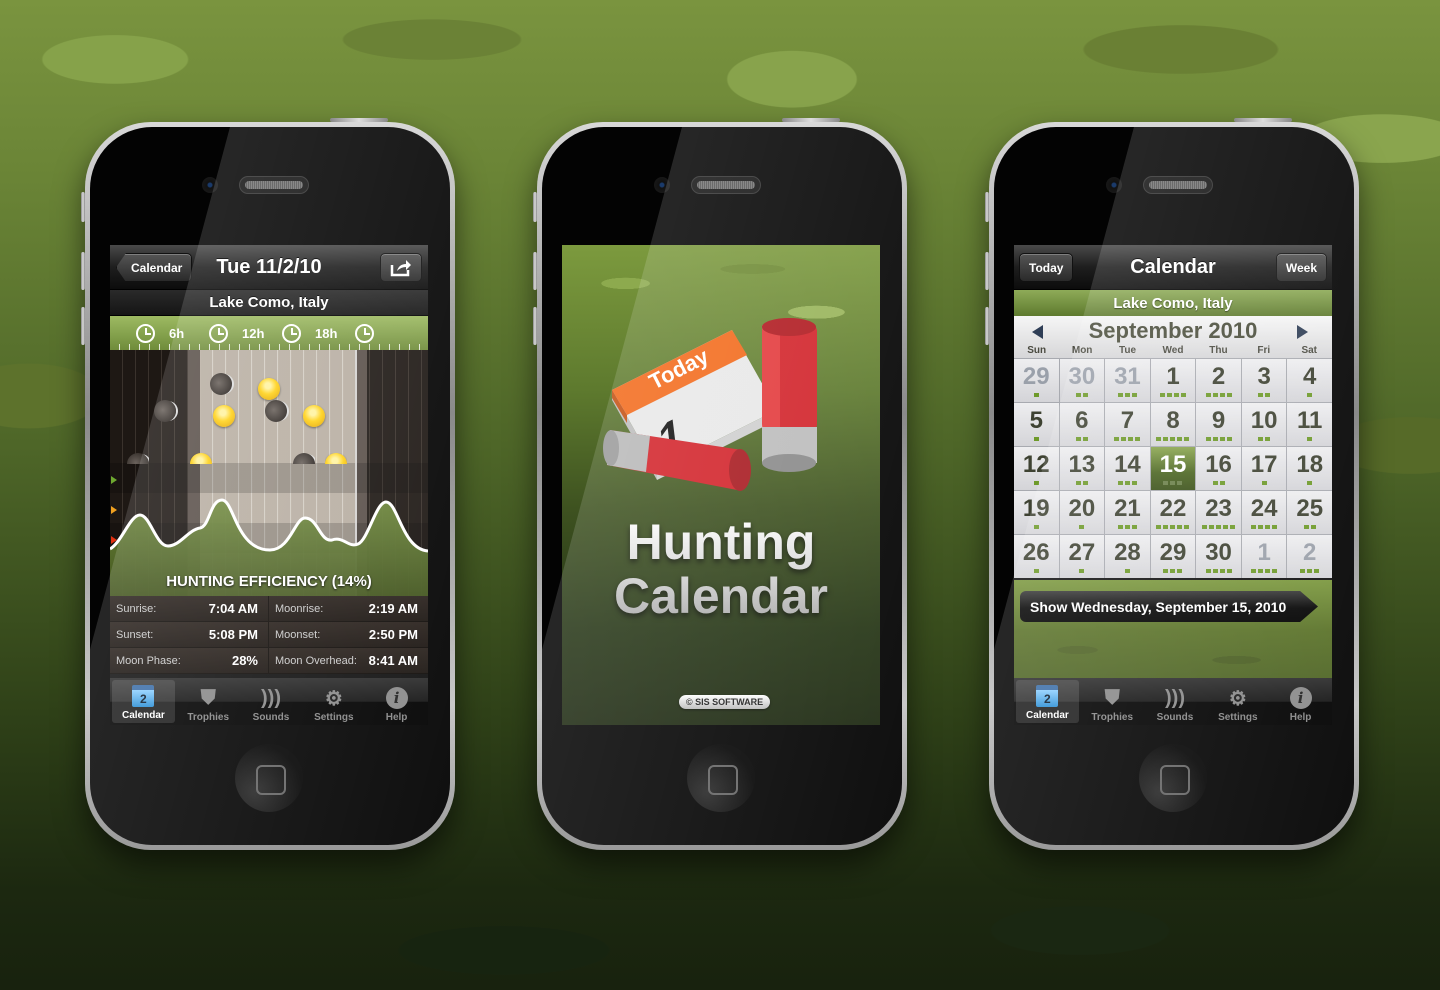  What do you see at coordinates (1302, 332) in the screenshot?
I see `next-month-button` at bounding box center [1302, 332].